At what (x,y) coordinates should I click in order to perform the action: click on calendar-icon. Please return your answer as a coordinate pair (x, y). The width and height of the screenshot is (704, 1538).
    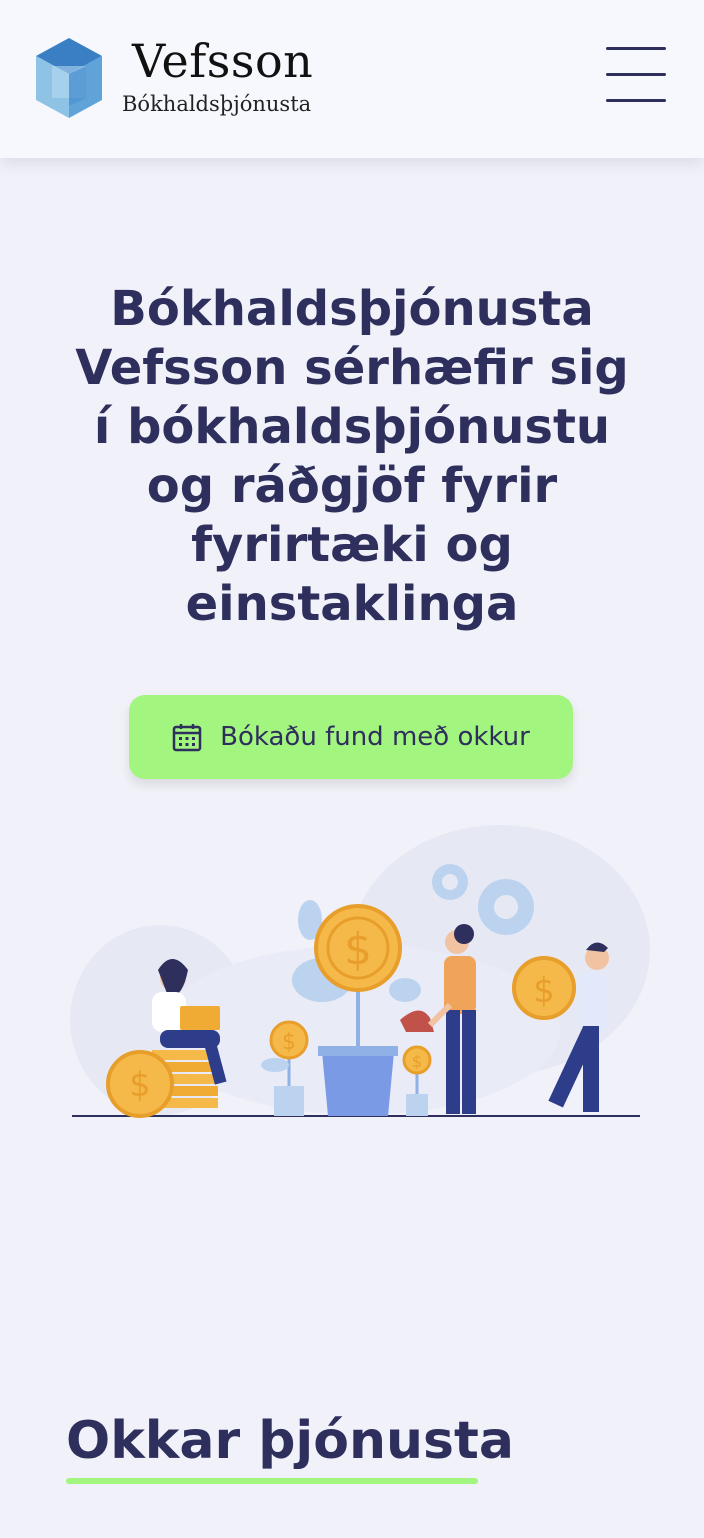
    Looking at the image, I should click on (187, 738).